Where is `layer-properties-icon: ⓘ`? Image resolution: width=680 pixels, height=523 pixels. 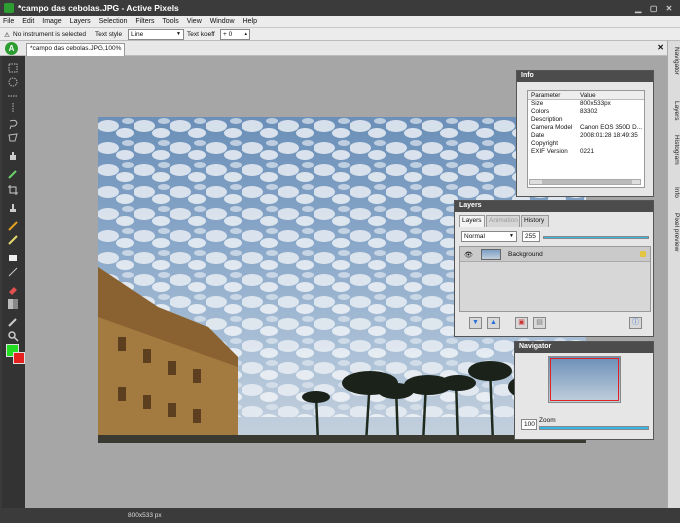 layer-properties-icon: ⓘ is located at coordinates (635, 323).